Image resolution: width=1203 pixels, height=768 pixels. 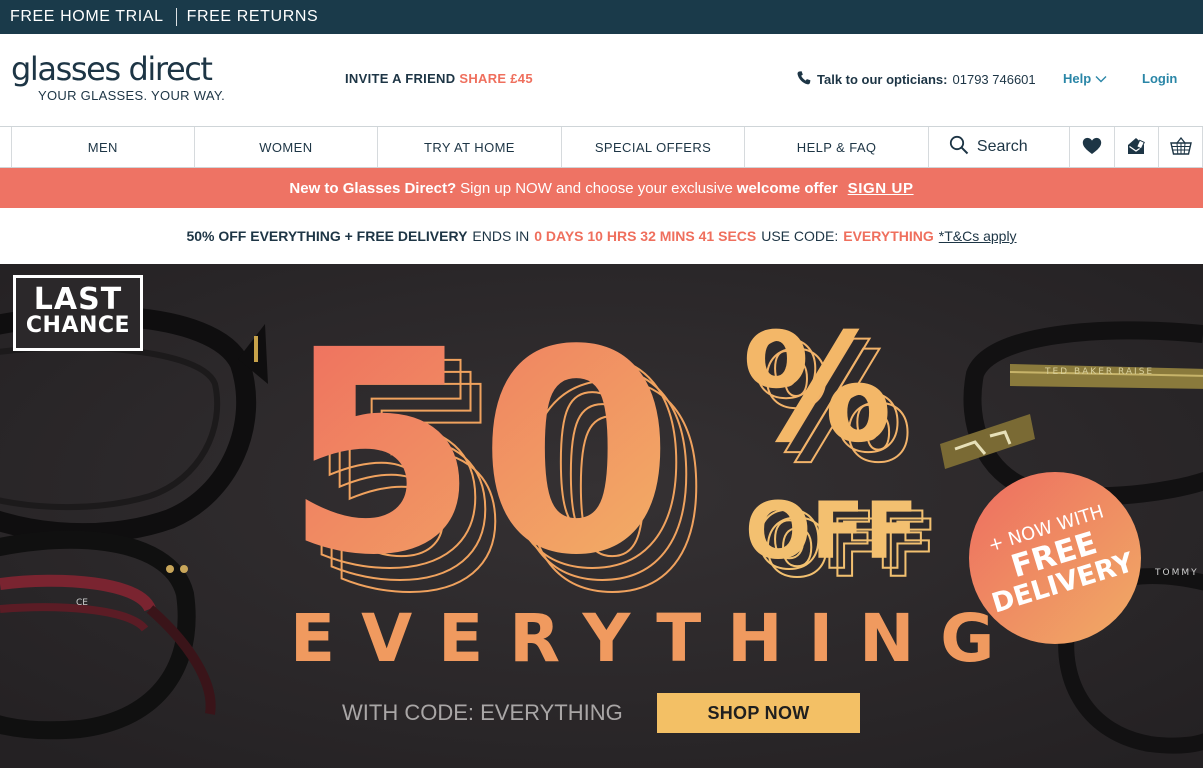 I want to click on terms-link: *T&Cs apply, so click(x=978, y=236).